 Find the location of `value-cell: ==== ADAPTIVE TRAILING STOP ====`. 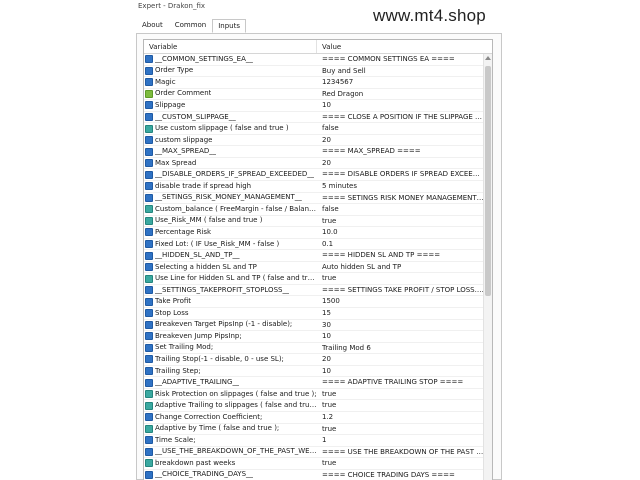

value-cell: ==== ADAPTIVE TRAILING STOP ==== is located at coordinates (400, 382).